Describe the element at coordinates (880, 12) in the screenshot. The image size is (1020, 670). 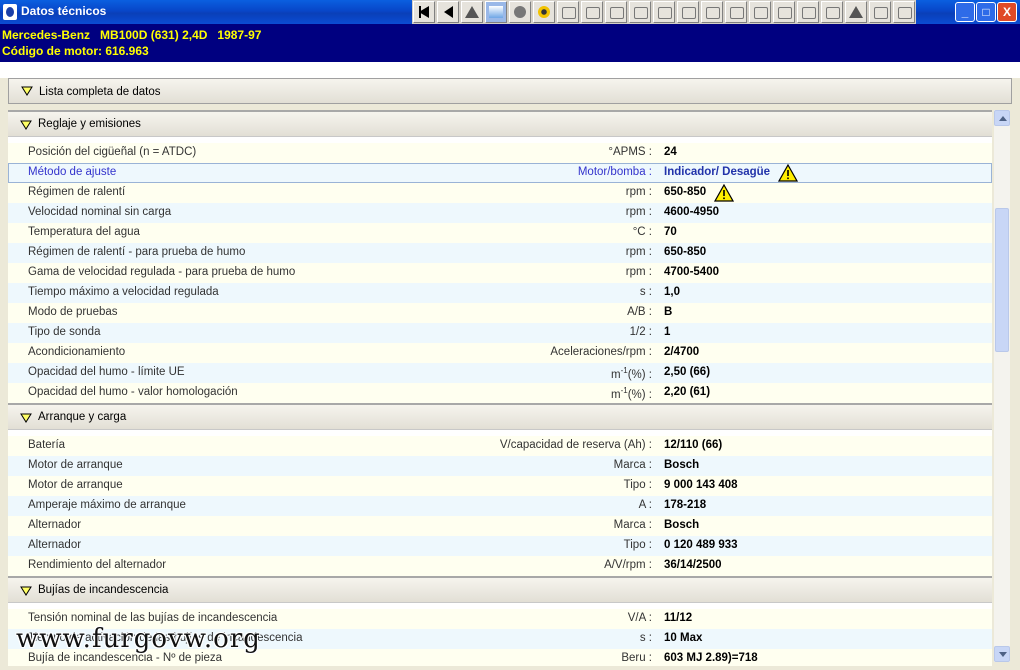
I see `car-icon` at that location.